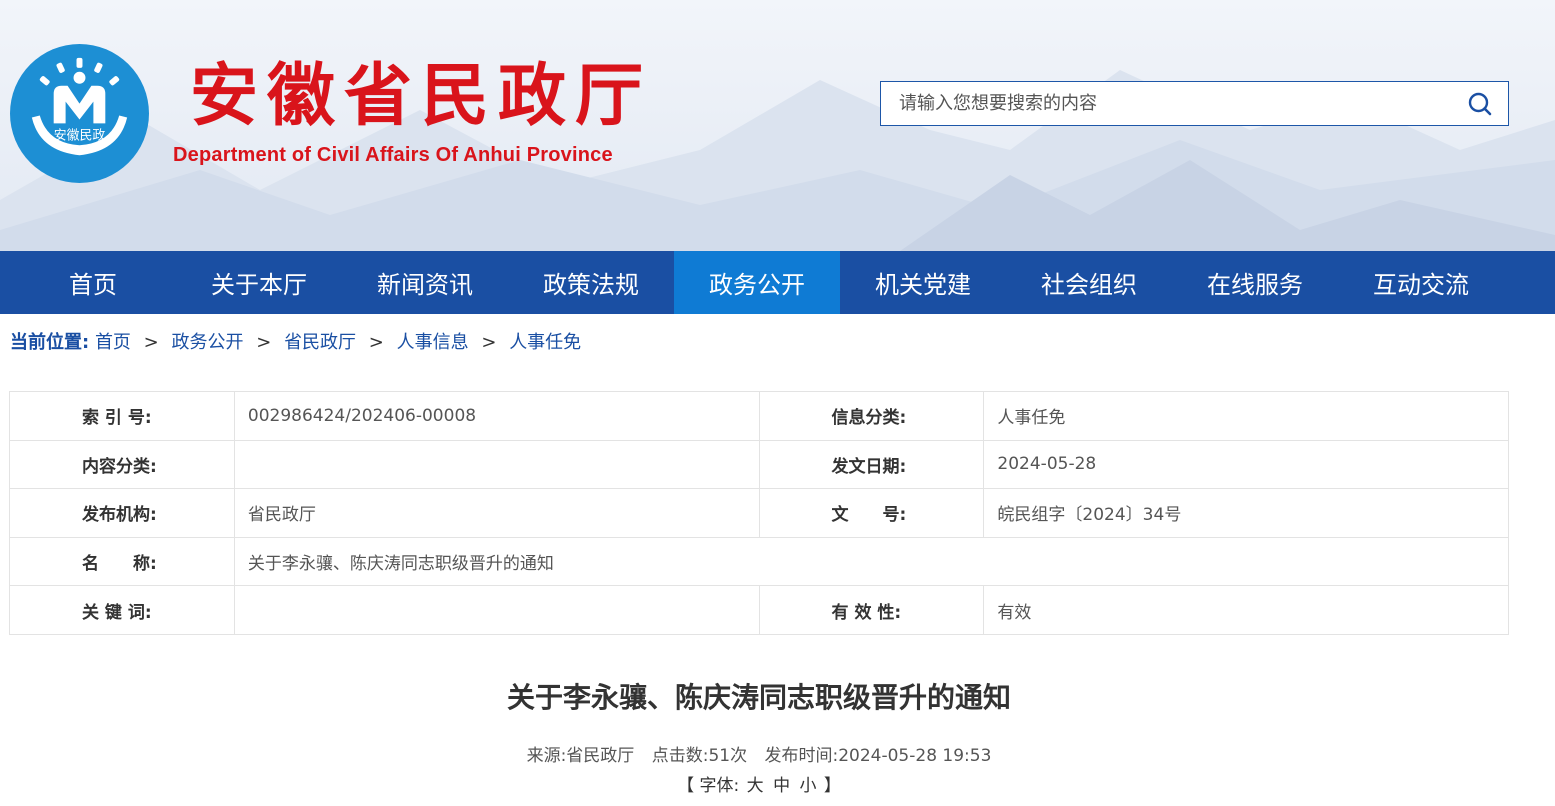  I want to click on article-meta: 来源:省民政厅 点击数:51次 发布时间:2024-05-28 19:53, so click(759, 753).